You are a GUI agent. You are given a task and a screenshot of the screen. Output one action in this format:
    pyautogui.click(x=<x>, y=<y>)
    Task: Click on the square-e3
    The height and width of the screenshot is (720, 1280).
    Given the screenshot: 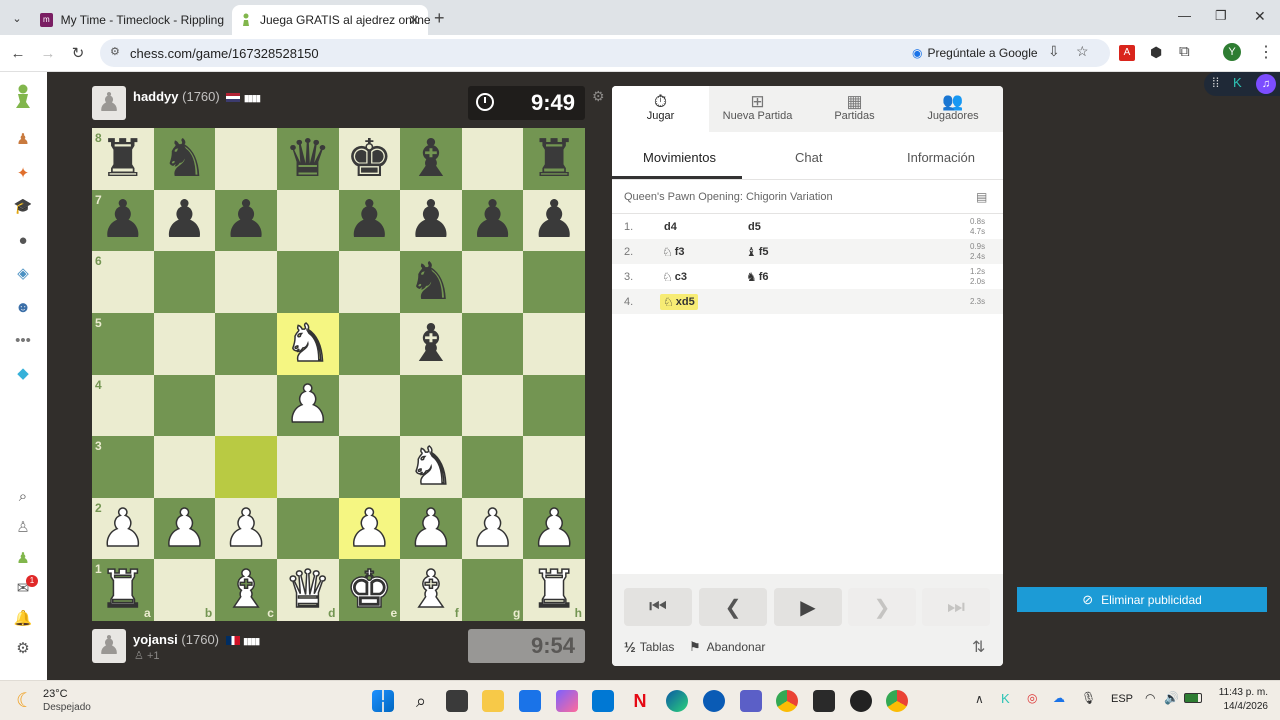 What is the action you would take?
    pyautogui.click(x=369, y=467)
    